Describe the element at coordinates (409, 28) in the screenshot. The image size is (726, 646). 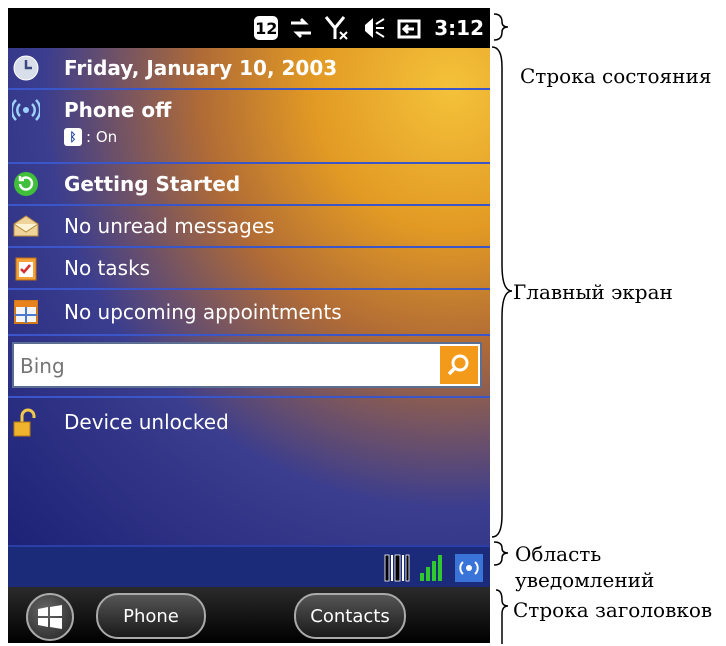
I see `power-plug-icon` at that location.